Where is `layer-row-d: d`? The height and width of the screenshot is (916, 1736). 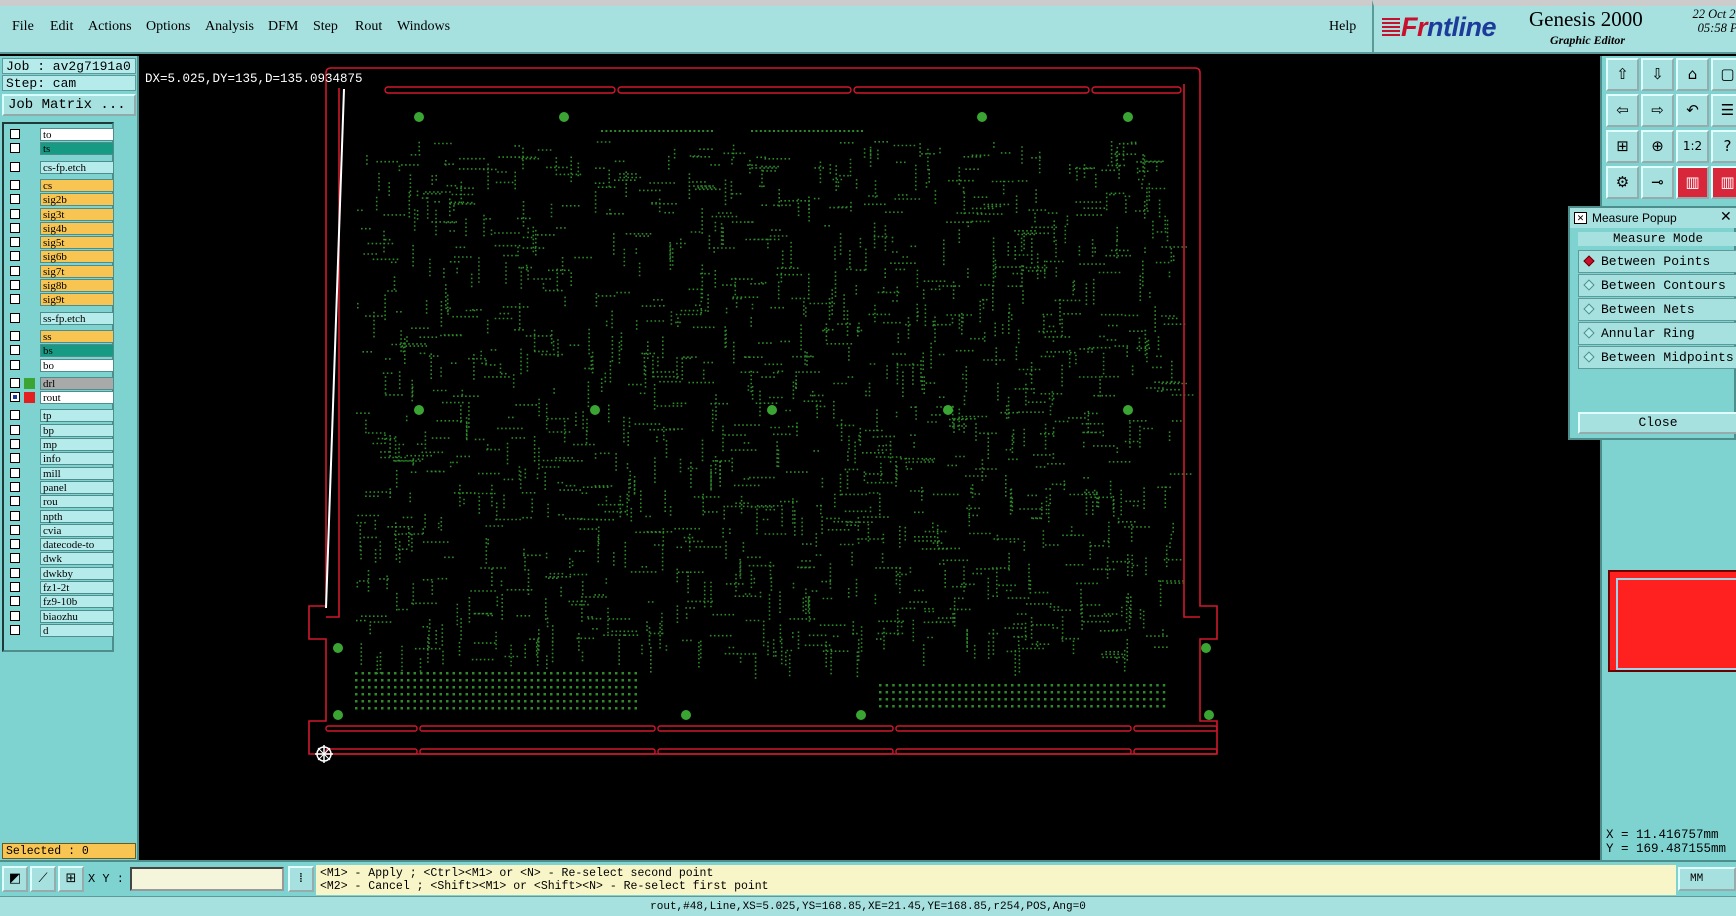 layer-row-d: d is located at coordinates (60, 630).